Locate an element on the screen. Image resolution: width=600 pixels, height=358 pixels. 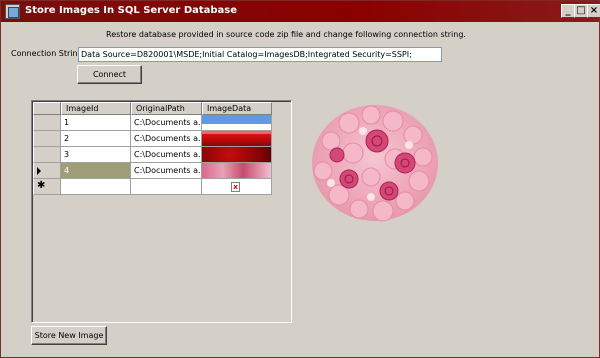
imageid-cell: 2 is located at coordinates (96, 139).